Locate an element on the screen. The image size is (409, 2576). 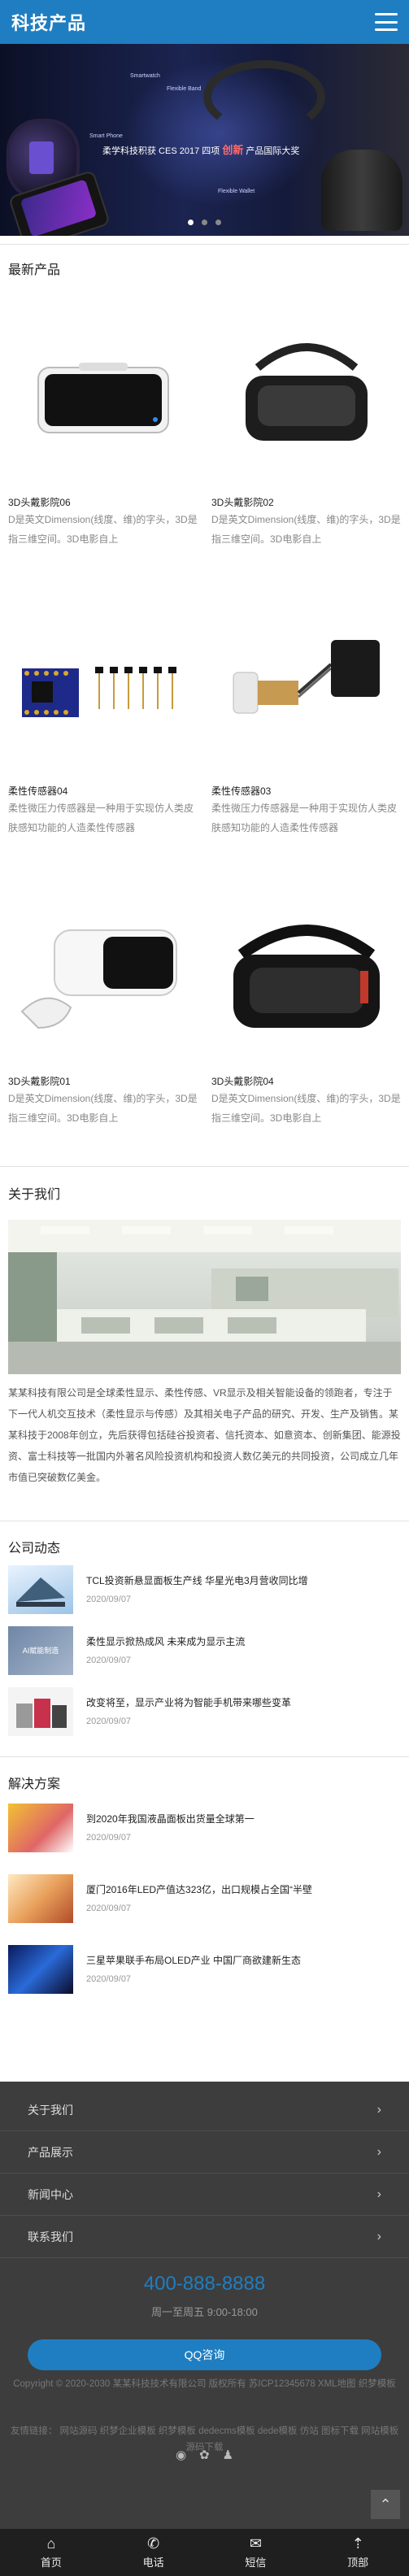
tab-home: ⌂ 首页 is located at coordinates (51, 2553).